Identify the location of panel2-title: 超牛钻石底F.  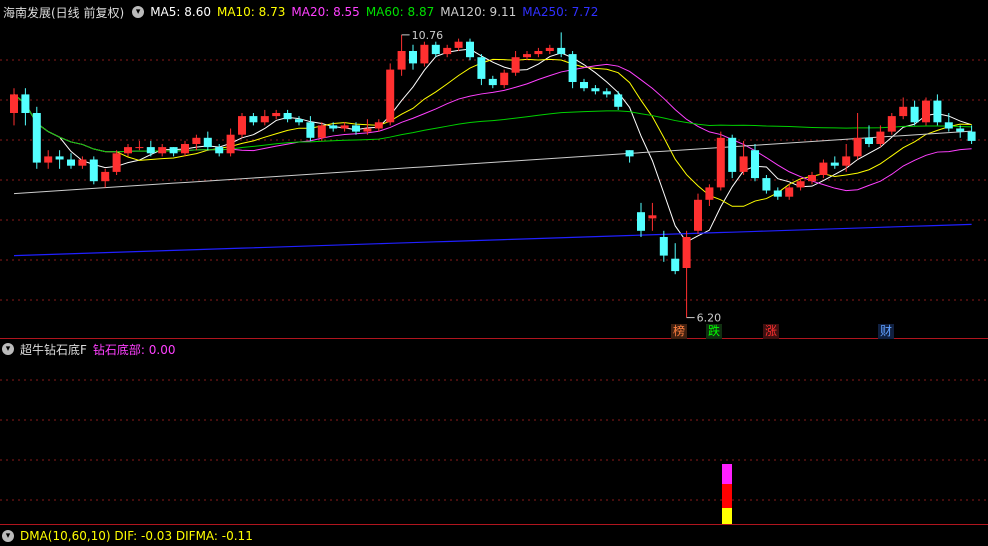
(53, 349).